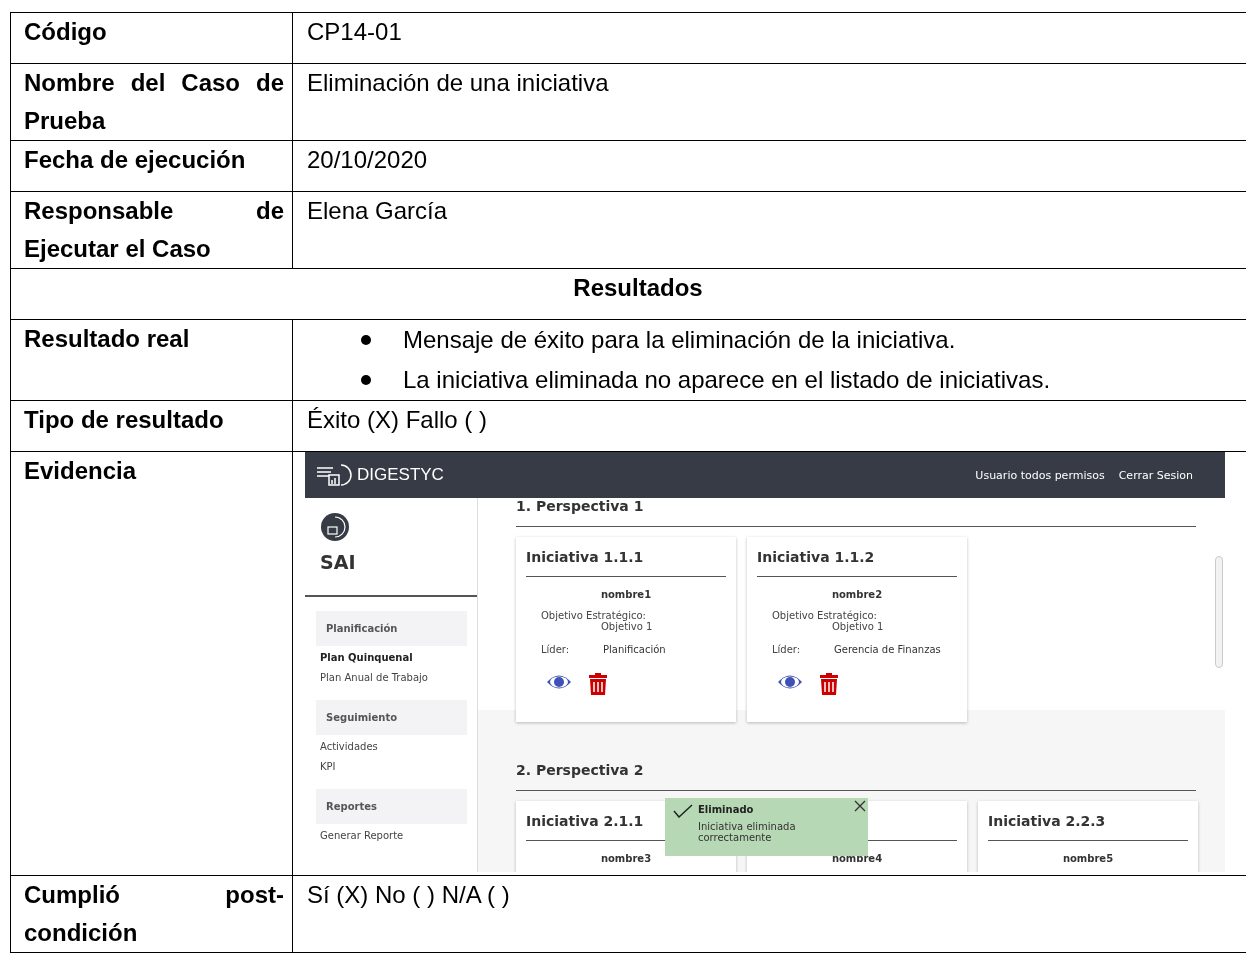  What do you see at coordinates (1088, 826) in the screenshot?
I see `card-title: Iniciativa 2.2.3` at bounding box center [1088, 826].